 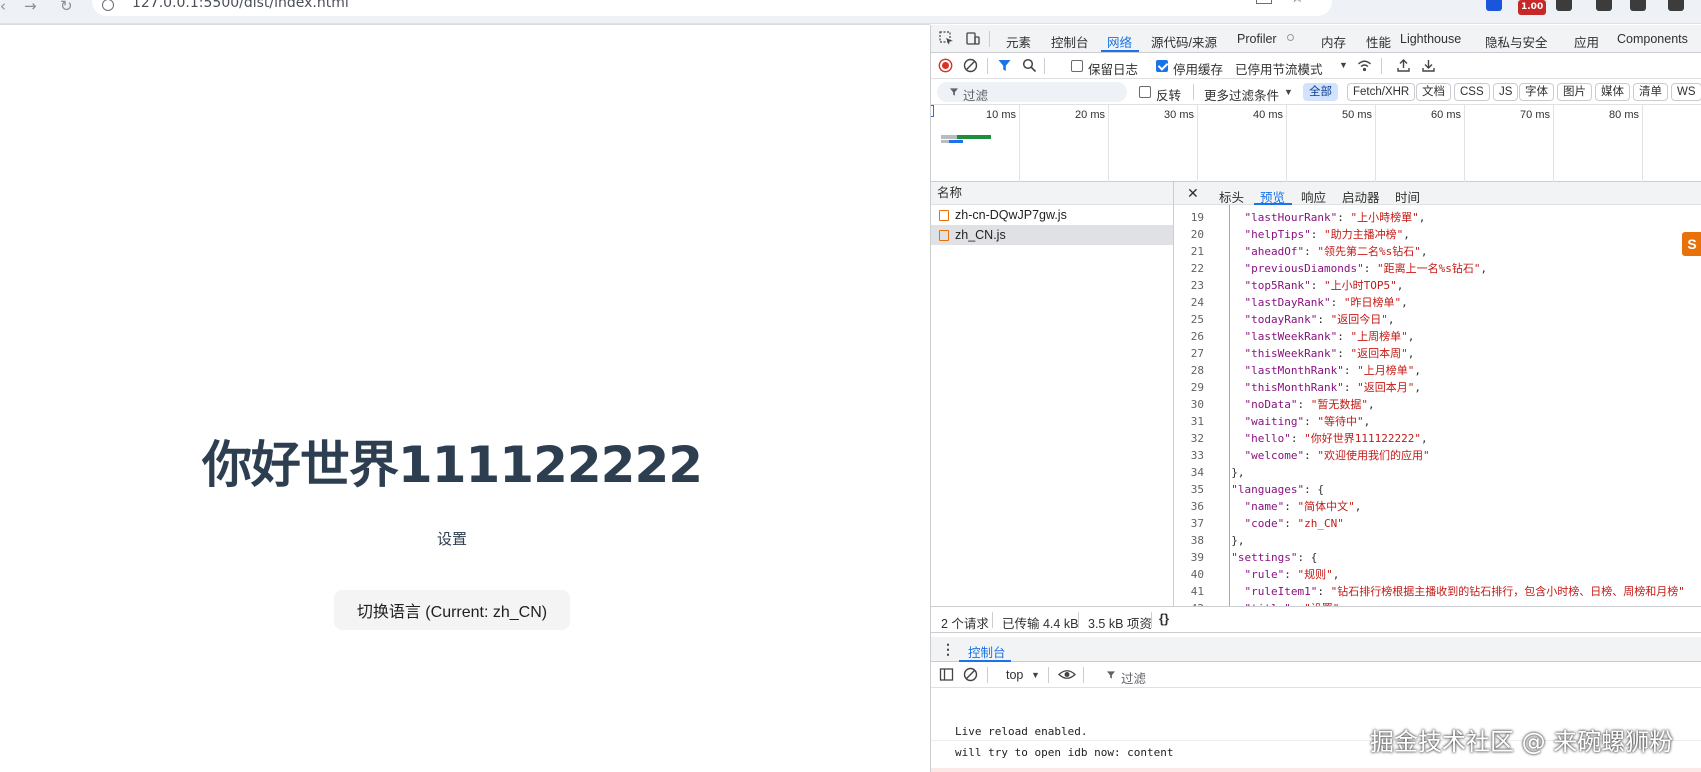 I want to click on tab-elements: 元素, so click(x=1018, y=41).